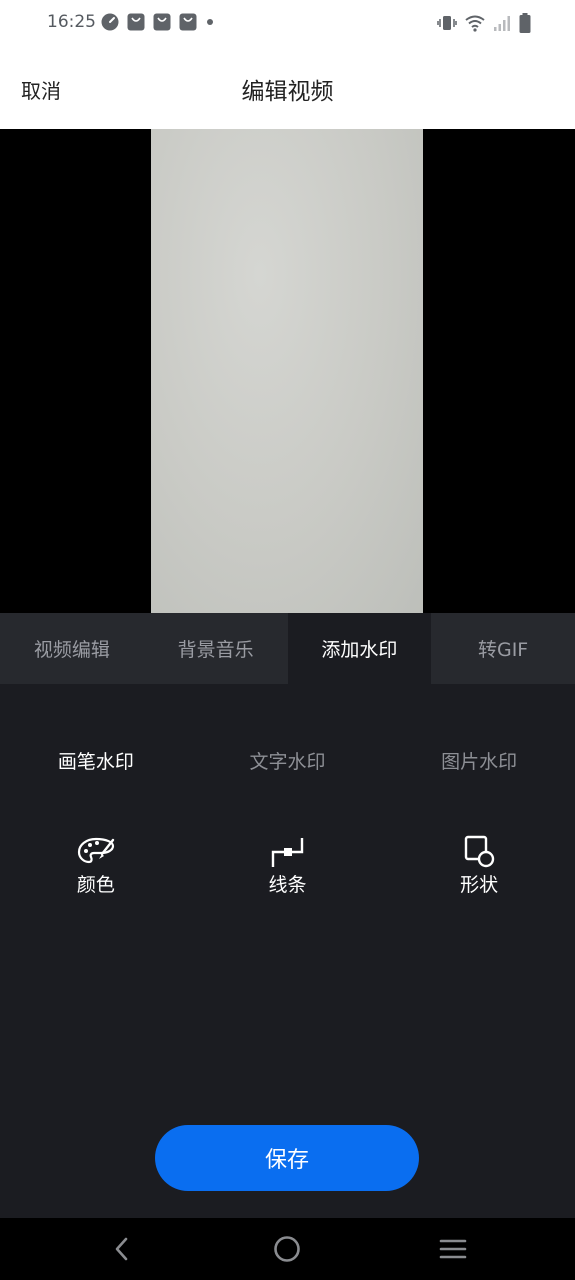 The width and height of the screenshot is (575, 1280). I want to click on save-button: 保存, so click(287, 1158).